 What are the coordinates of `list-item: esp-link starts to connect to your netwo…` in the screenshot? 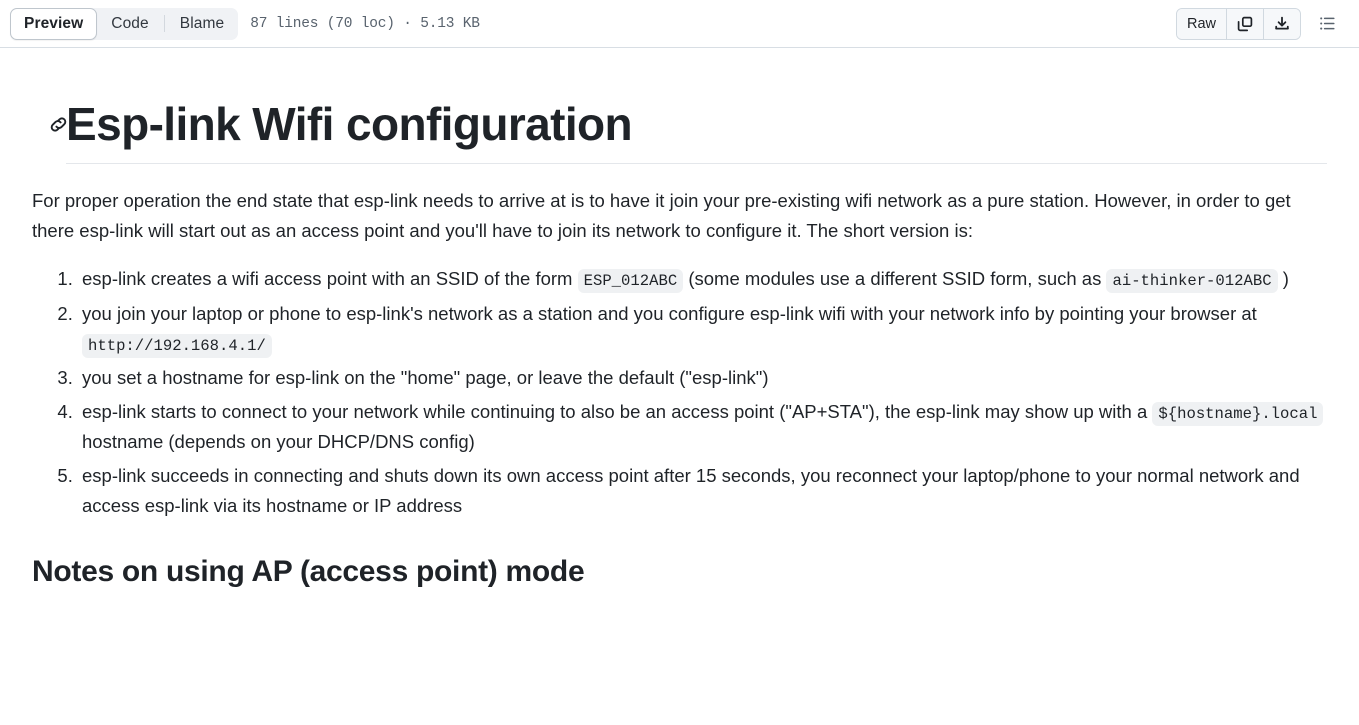 It's located at (702, 427).